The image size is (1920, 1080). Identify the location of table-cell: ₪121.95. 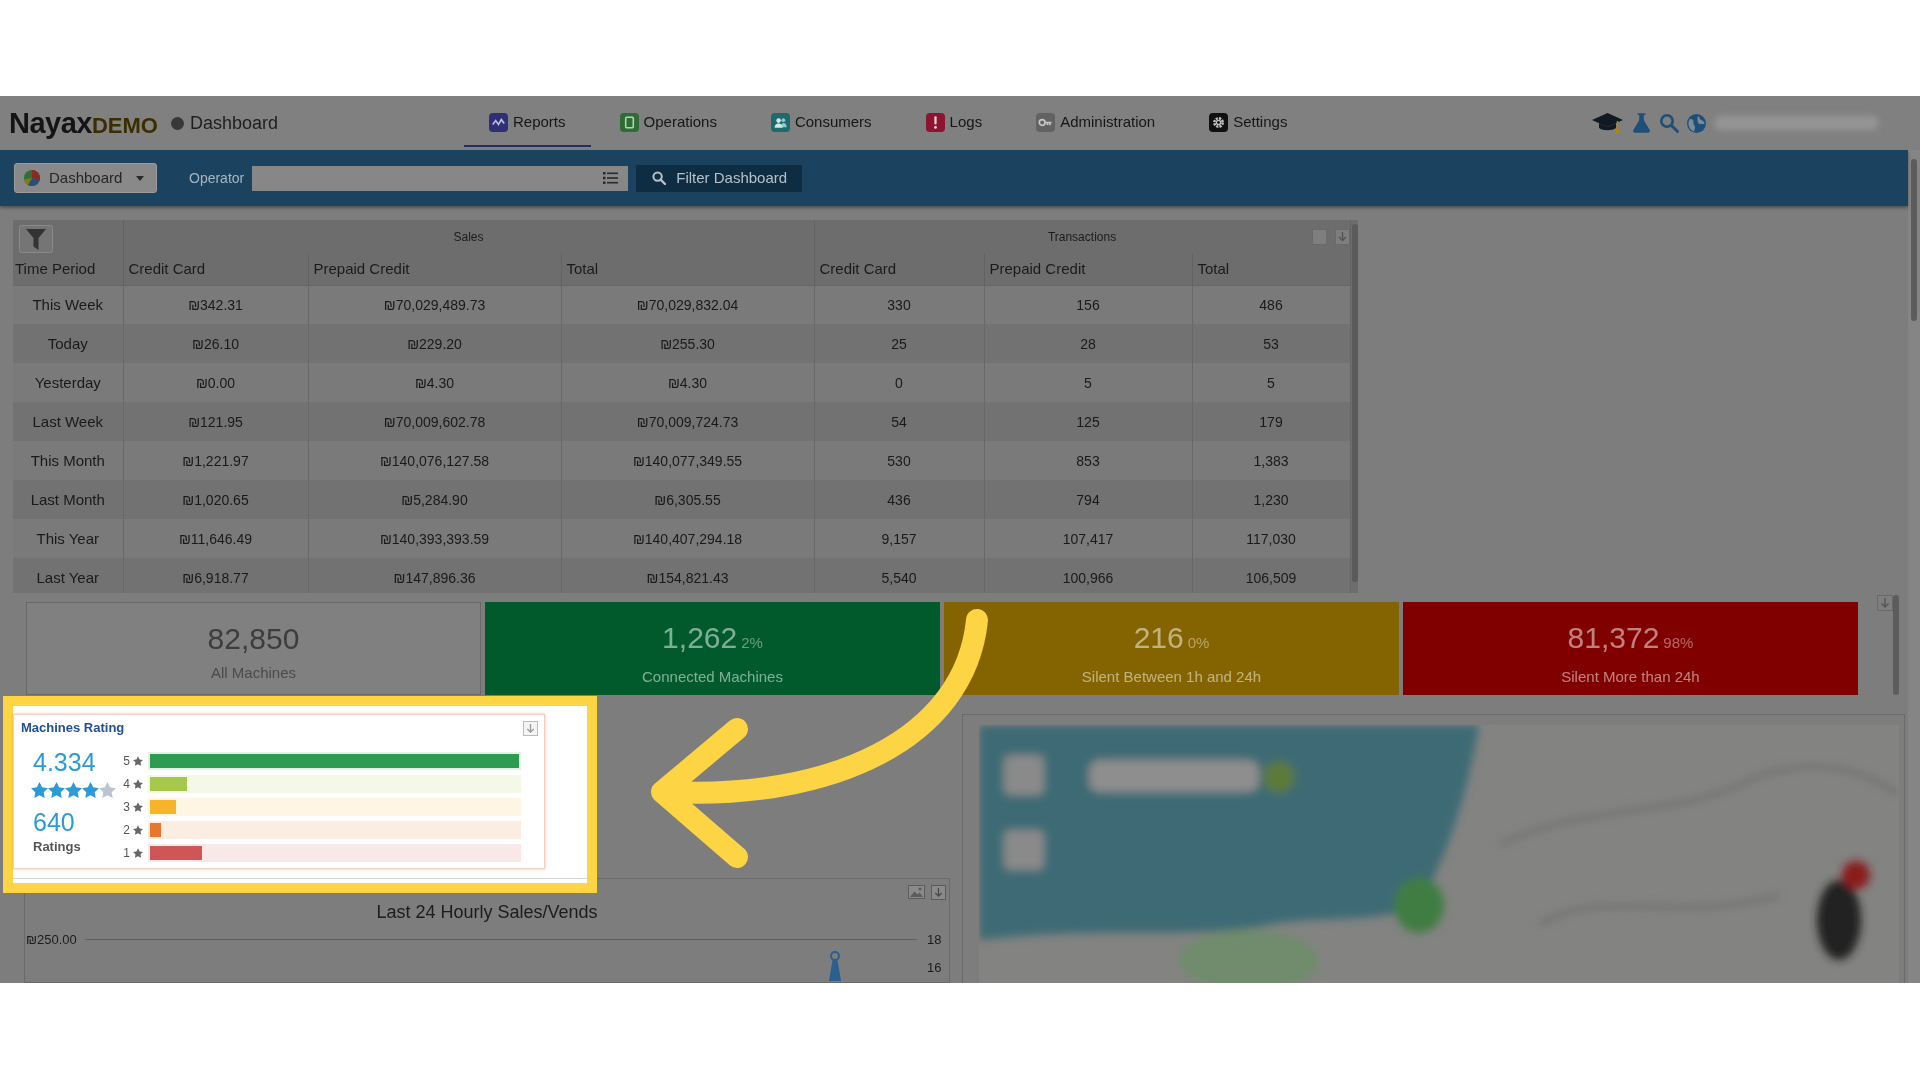
(215, 421).